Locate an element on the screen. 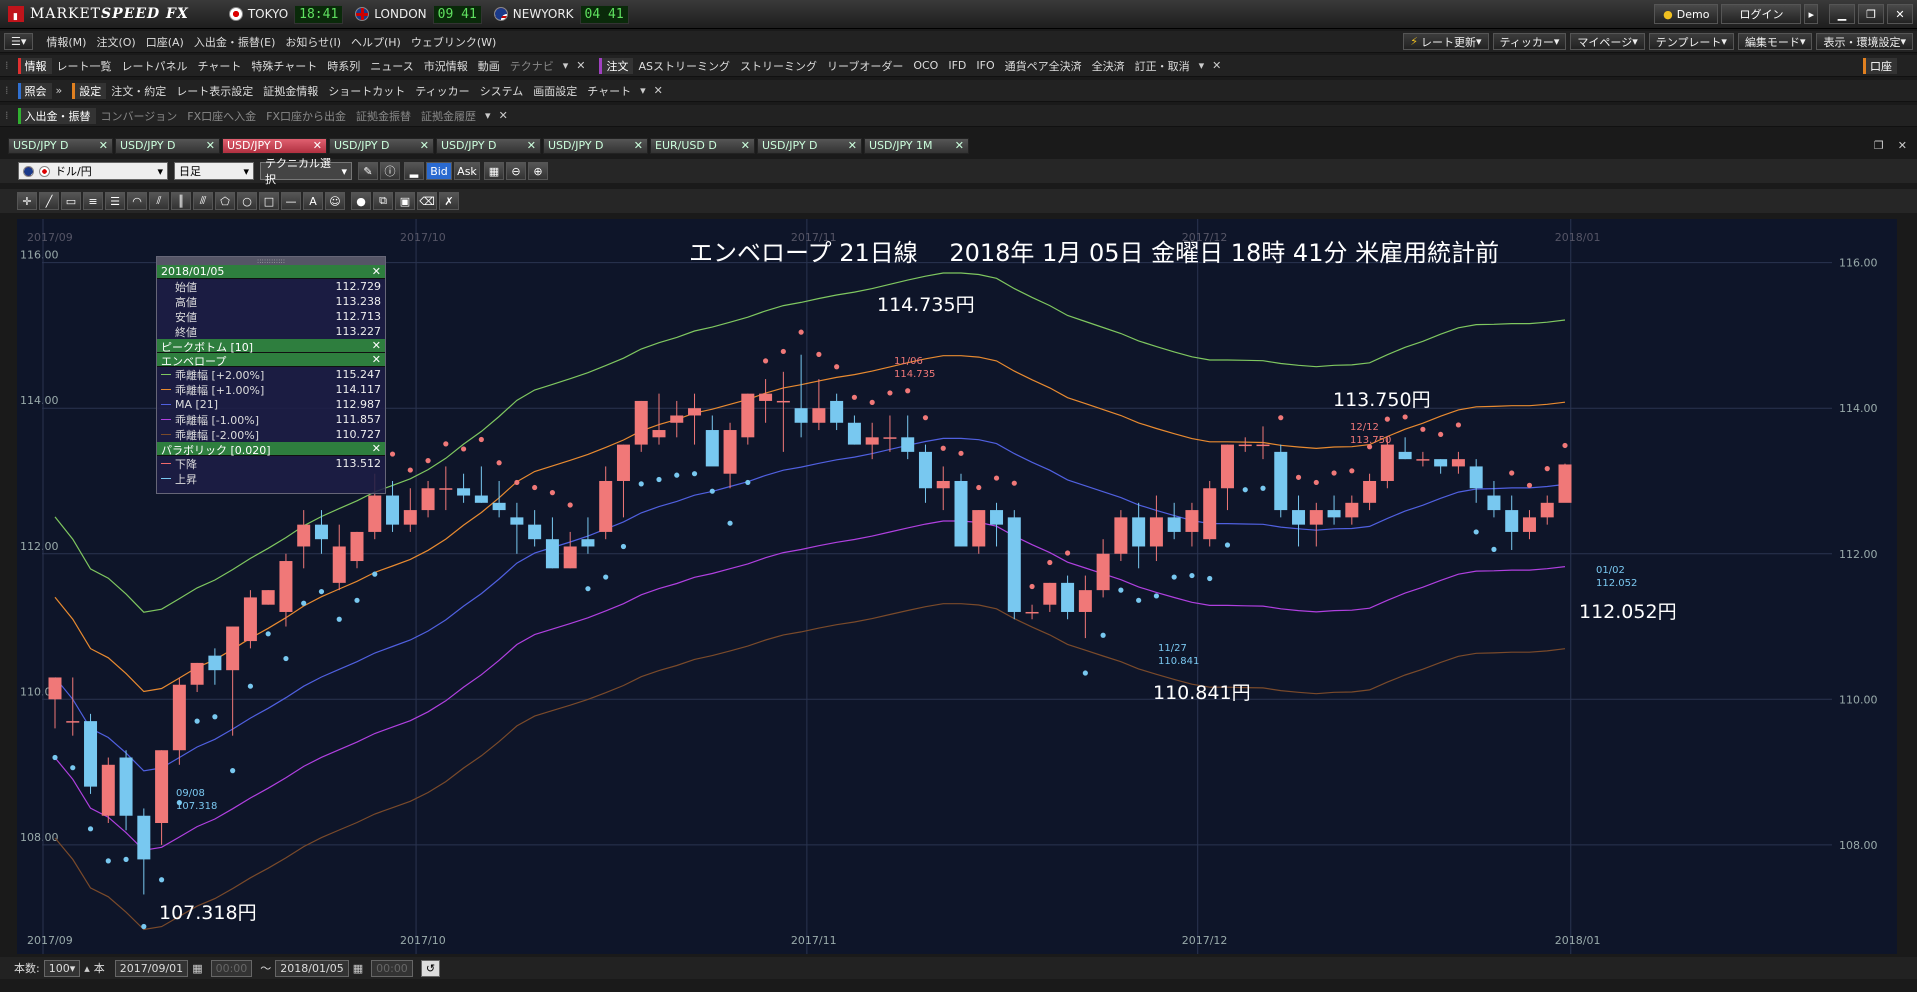 The width and height of the screenshot is (1917, 992). minimize-icon: ▁ is located at coordinates (1842, 14).